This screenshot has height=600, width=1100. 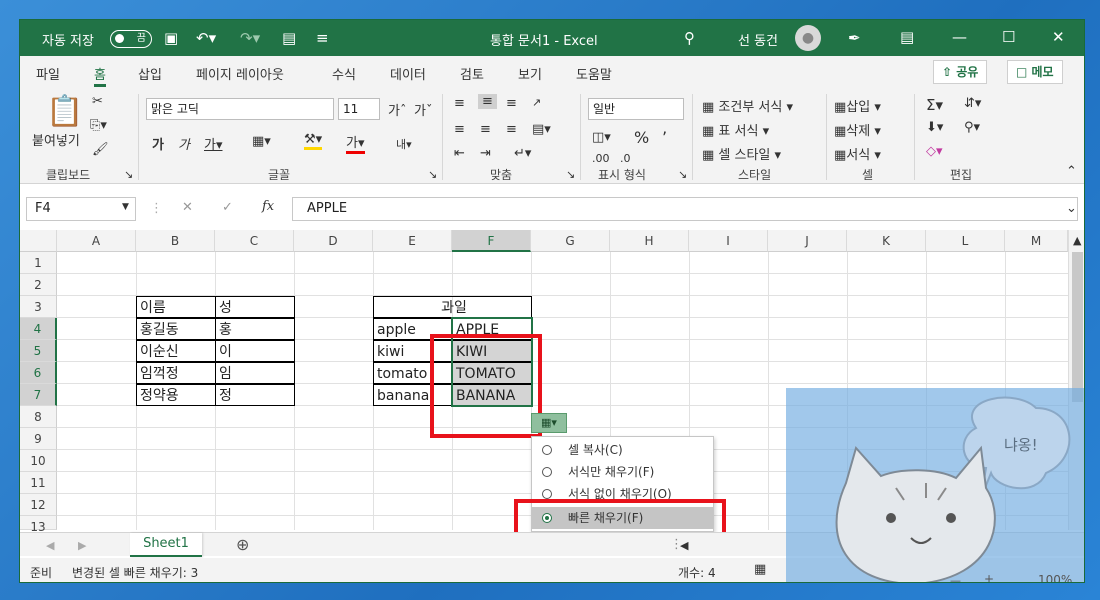 What do you see at coordinates (622, 472) in the screenshot?
I see `menu-item-fill-formatting: 서식만 채우기(F)` at bounding box center [622, 472].